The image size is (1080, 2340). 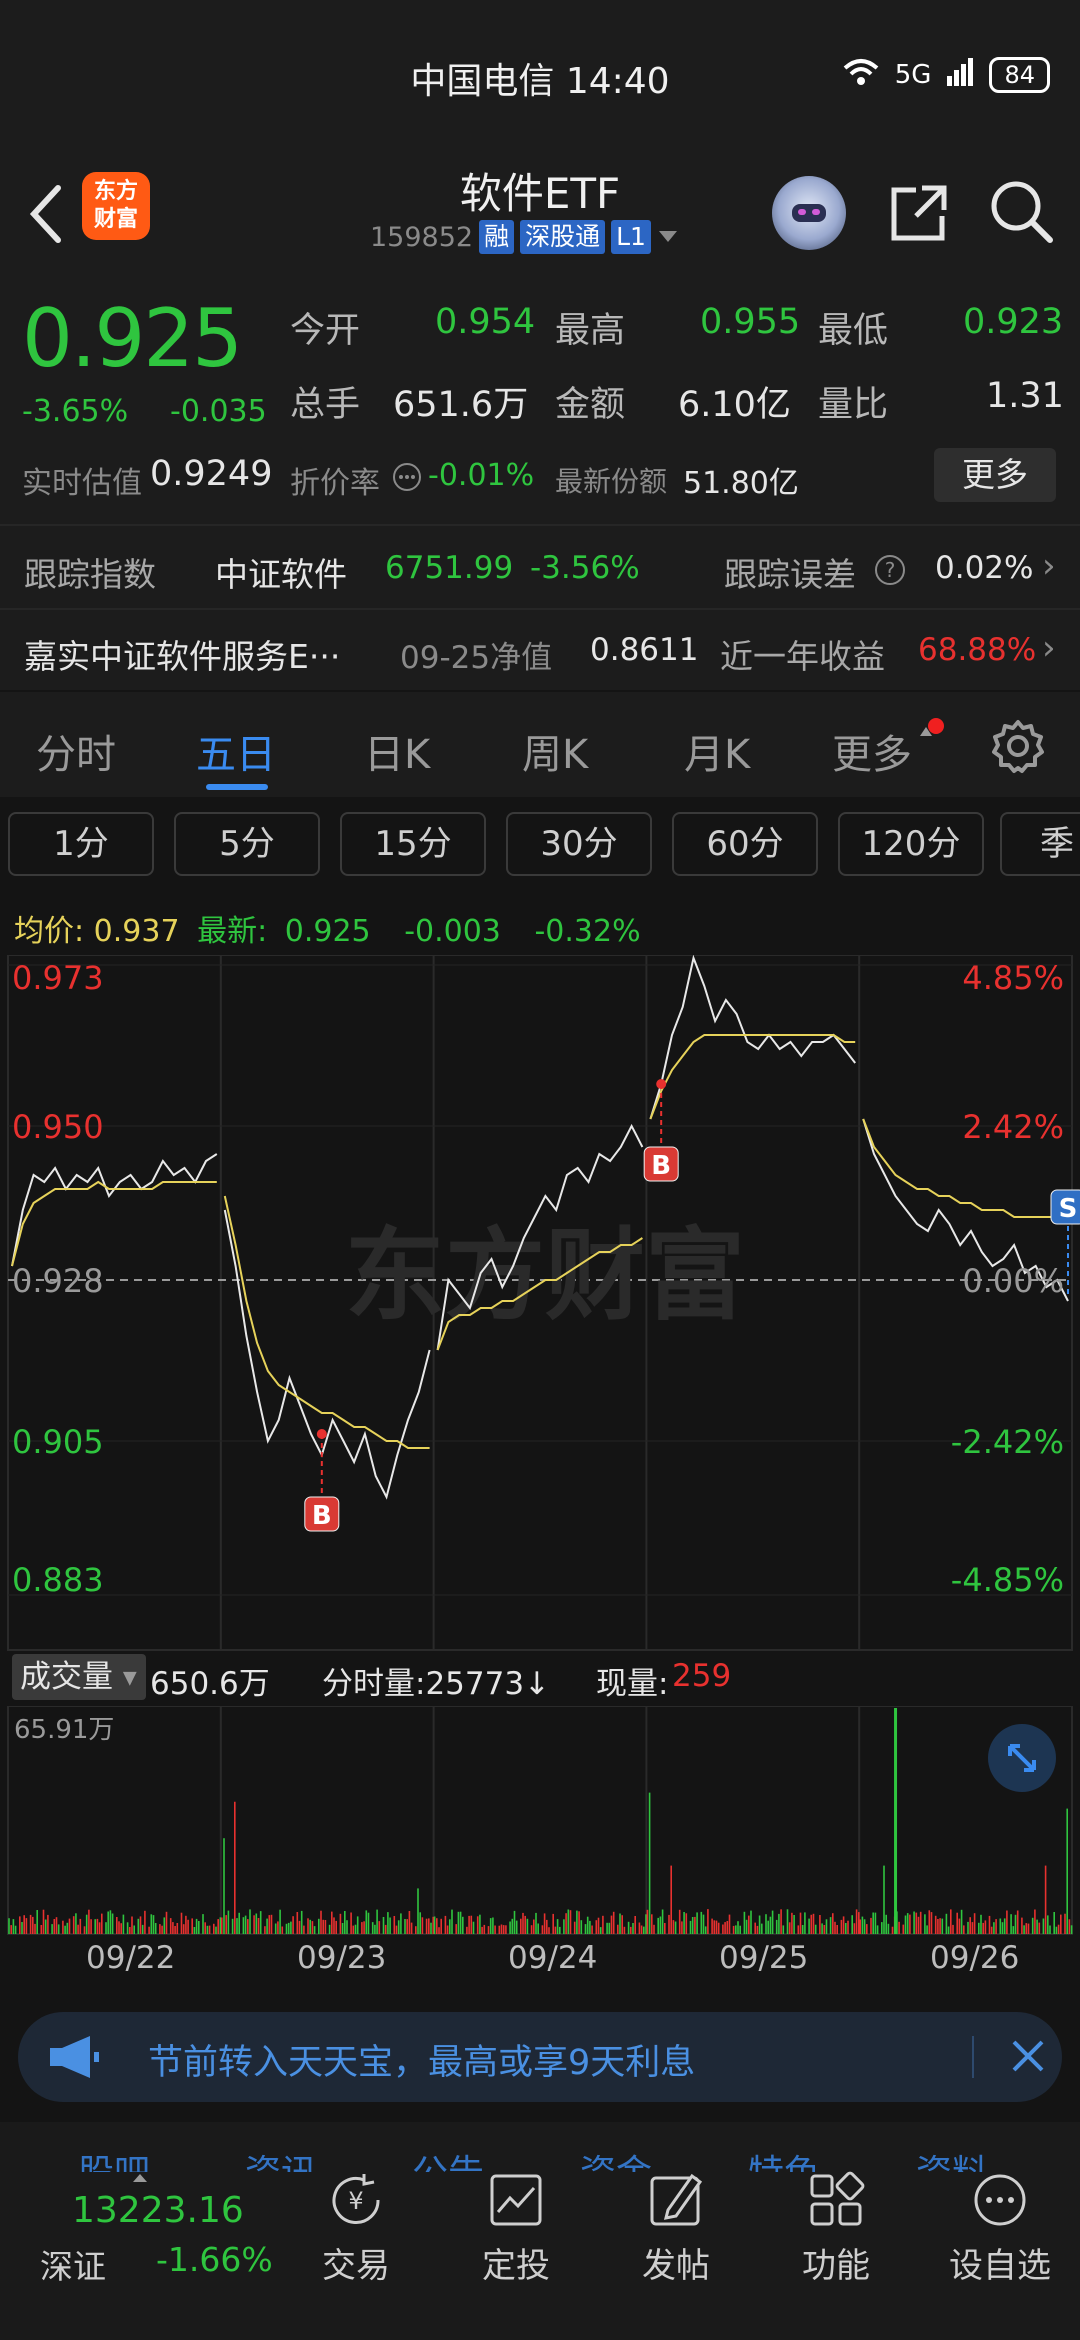 What do you see at coordinates (58, 1442) in the screenshot?
I see `y-left-label: 0.905` at bounding box center [58, 1442].